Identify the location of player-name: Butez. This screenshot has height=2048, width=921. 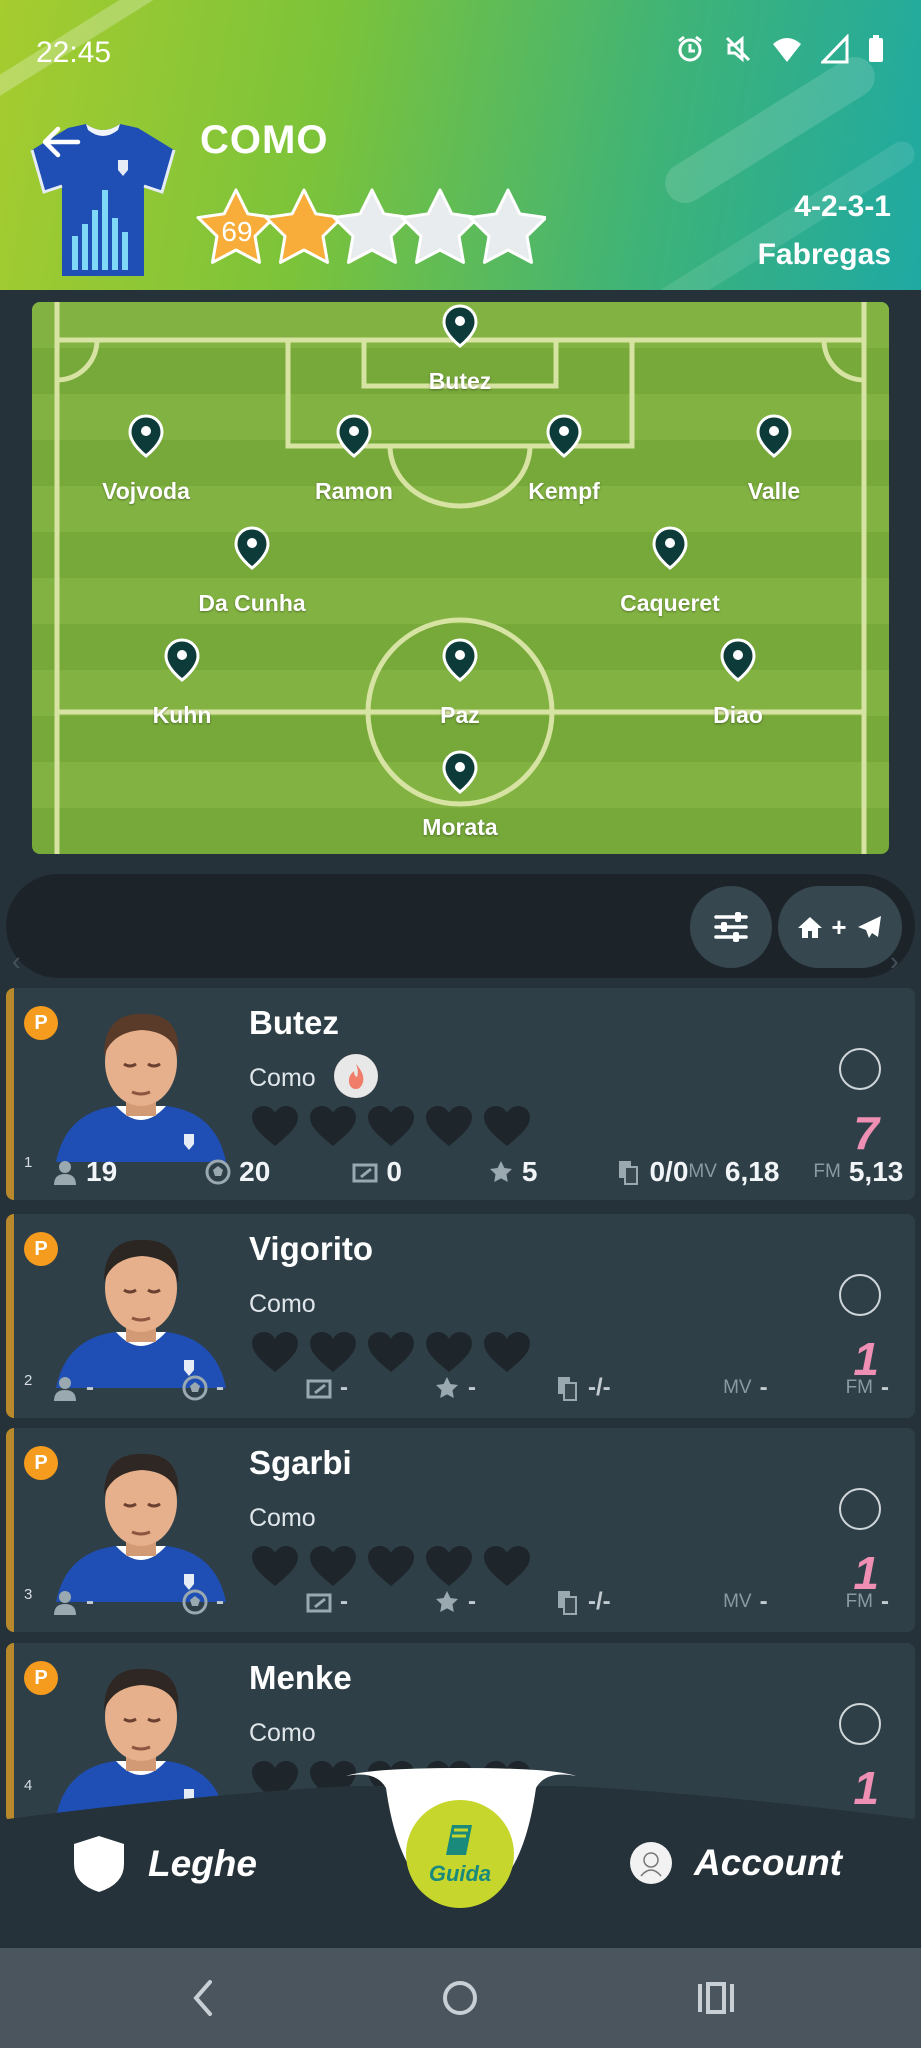
(294, 1022).